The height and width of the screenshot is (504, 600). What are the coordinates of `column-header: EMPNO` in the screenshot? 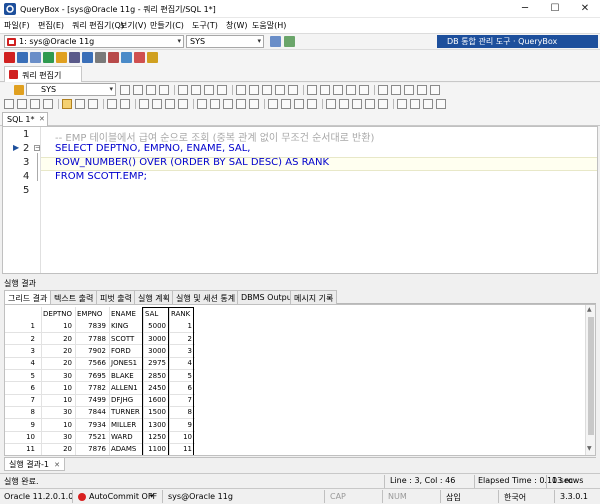 It's located at (92, 314).